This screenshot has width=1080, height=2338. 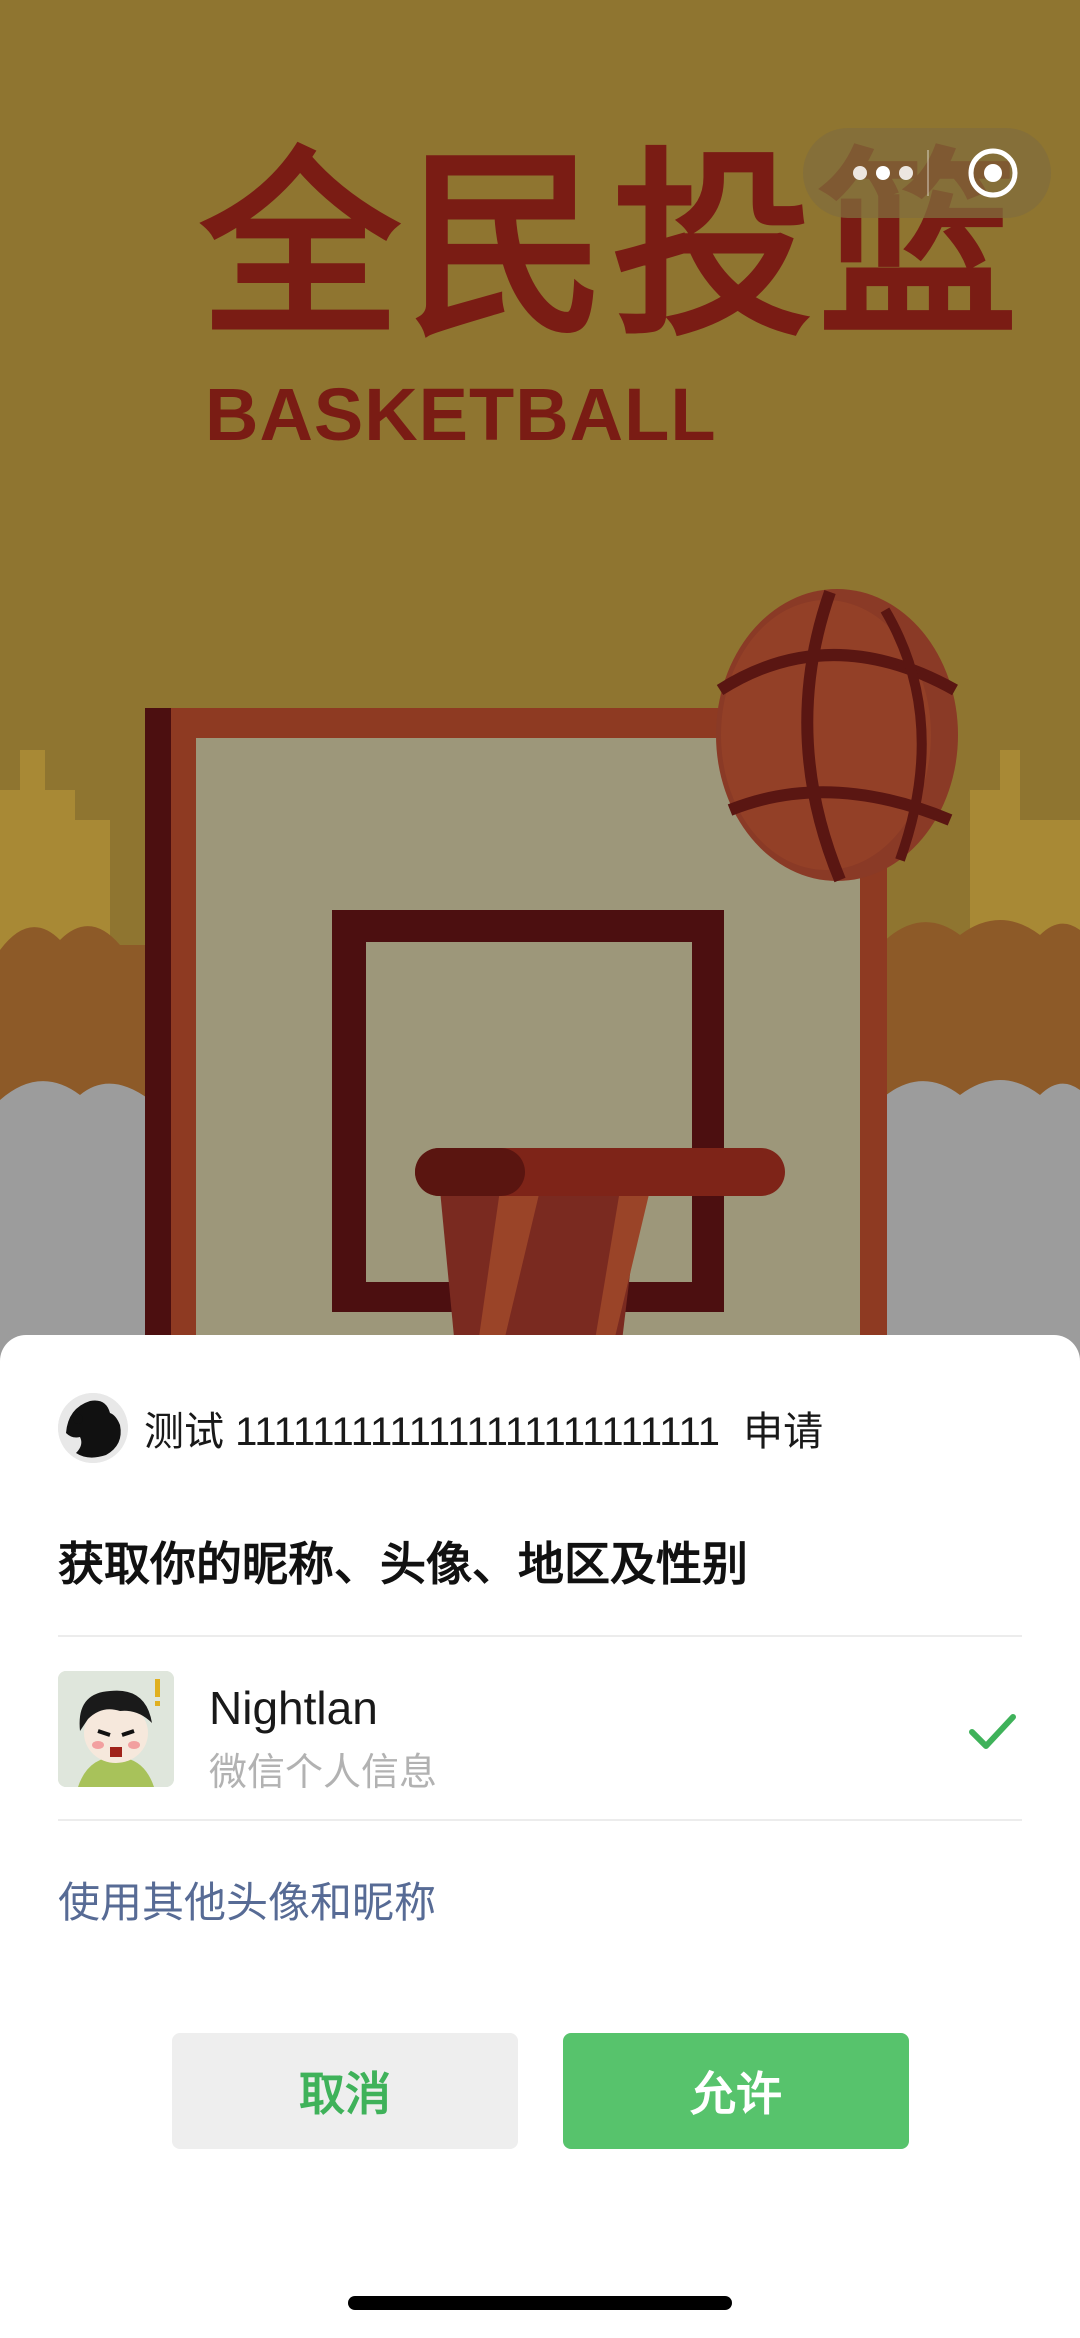 I want to click on divider-top, so click(x=540, y=1636).